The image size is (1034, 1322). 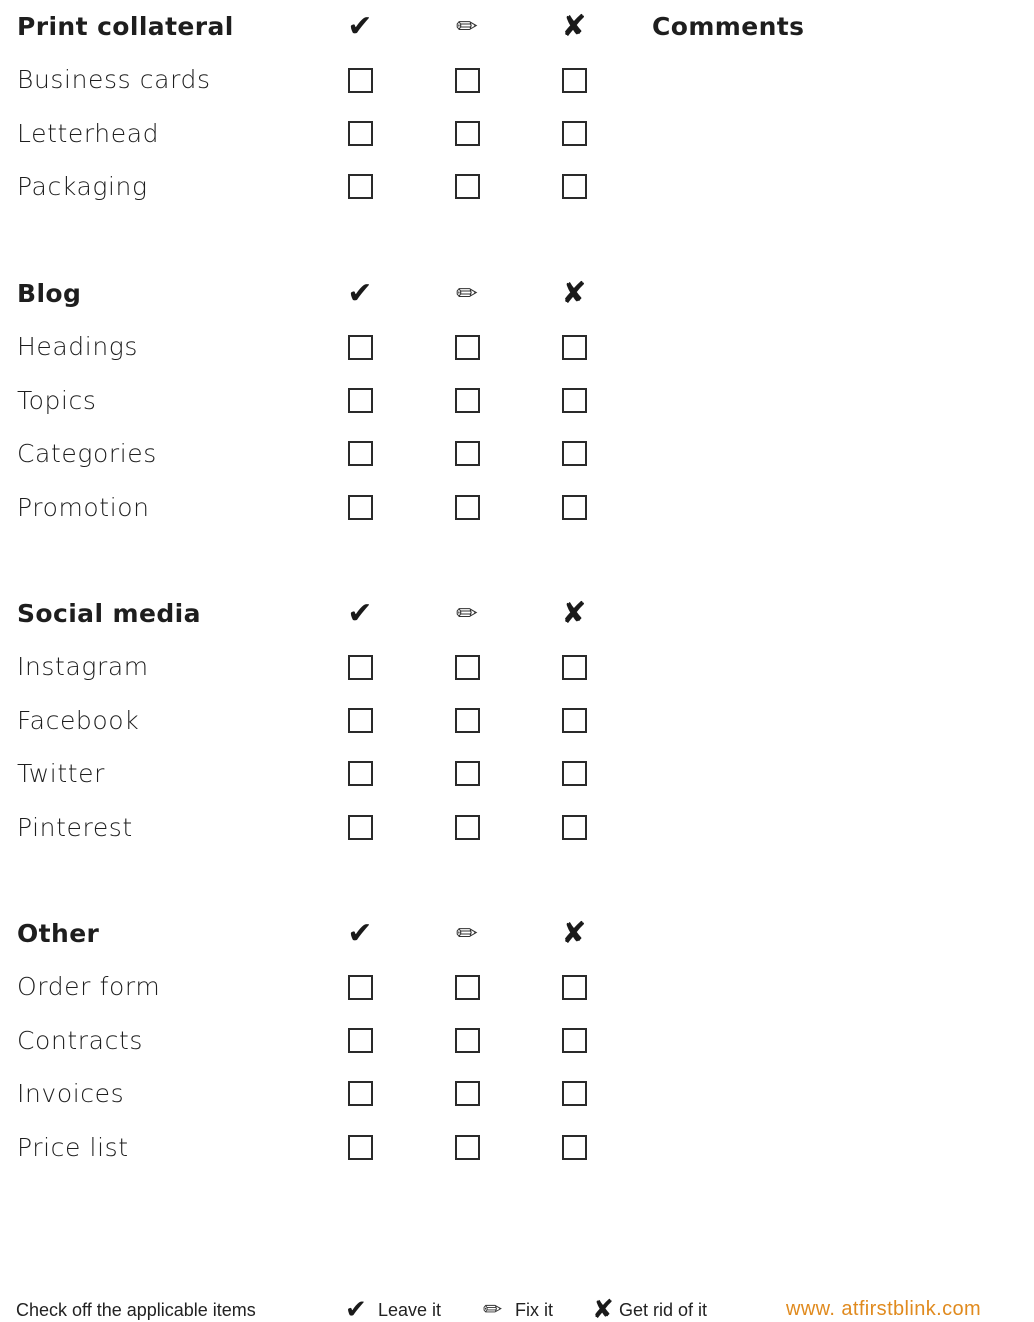 What do you see at coordinates (80, 1040) in the screenshot?
I see `item-label: Contracts` at bounding box center [80, 1040].